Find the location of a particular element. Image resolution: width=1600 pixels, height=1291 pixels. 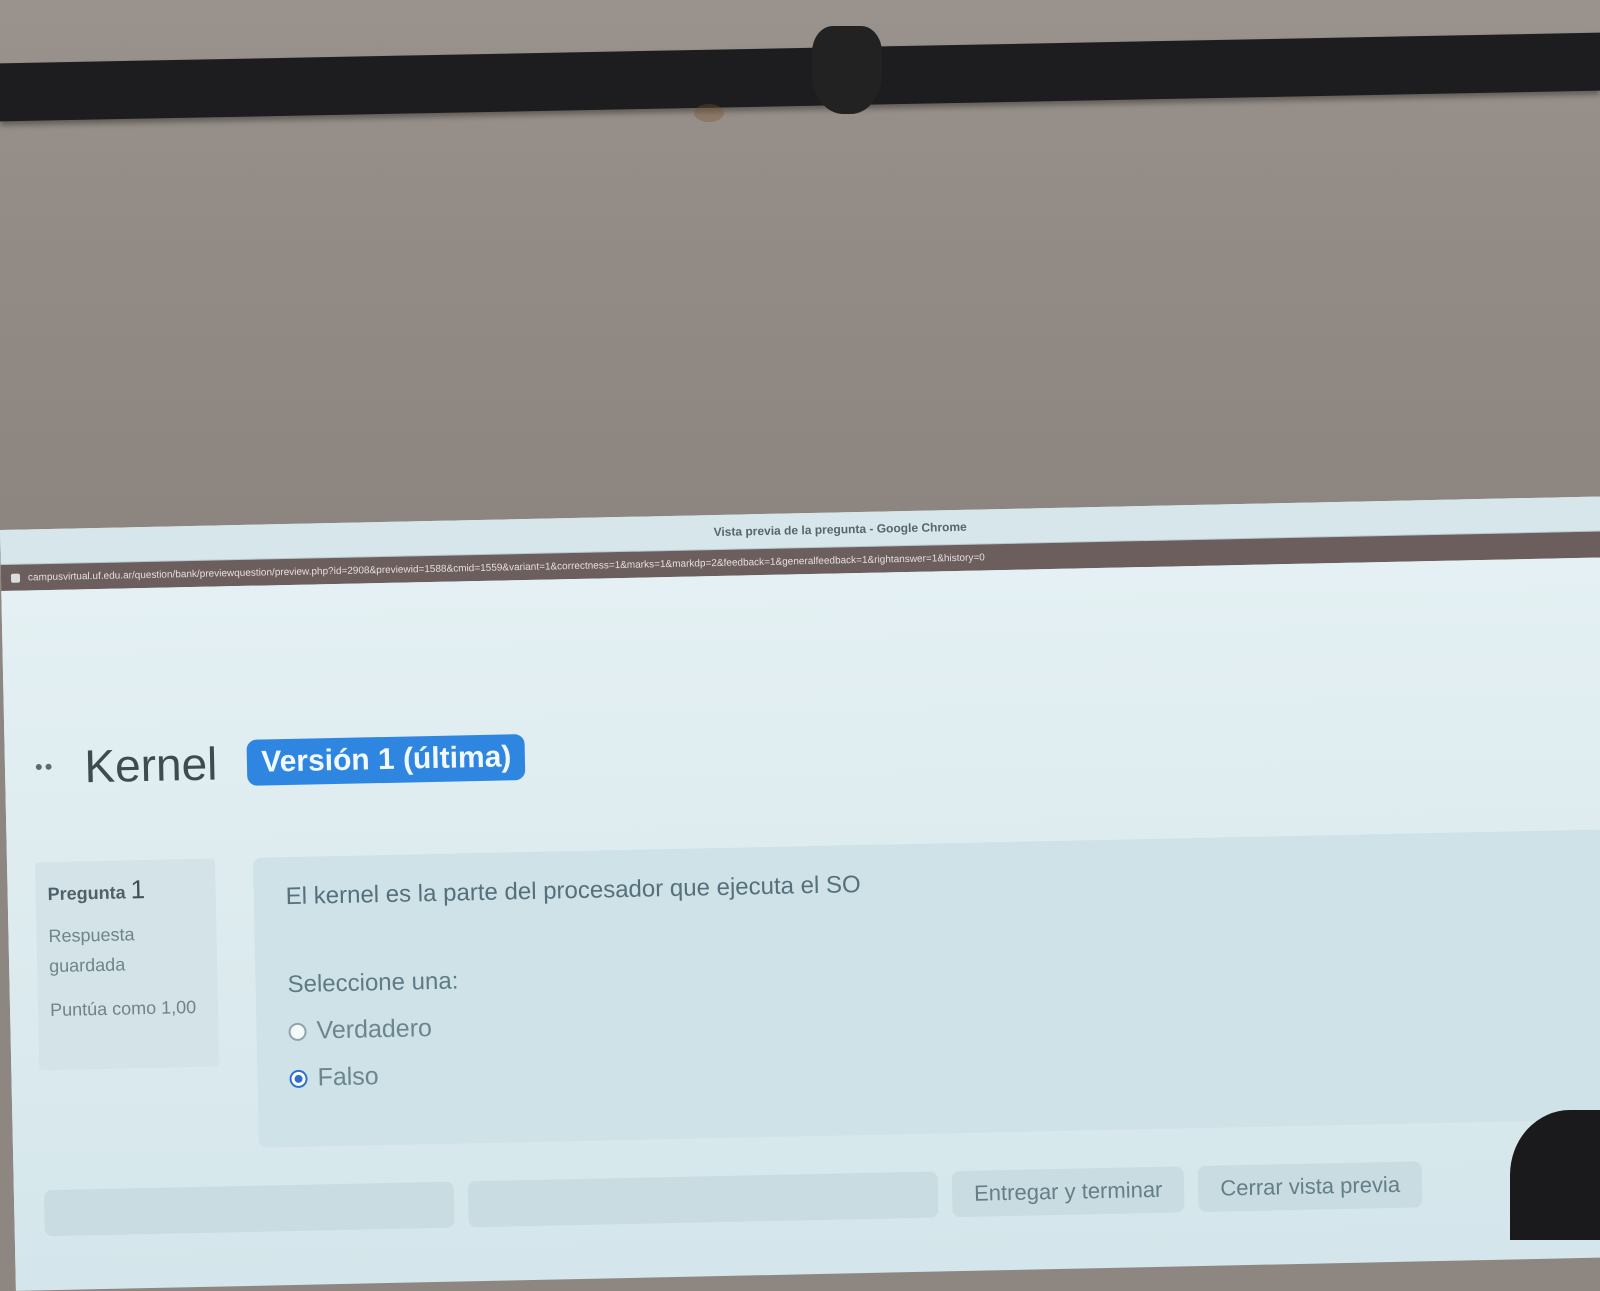

wall-stain is located at coordinates (709, 113).